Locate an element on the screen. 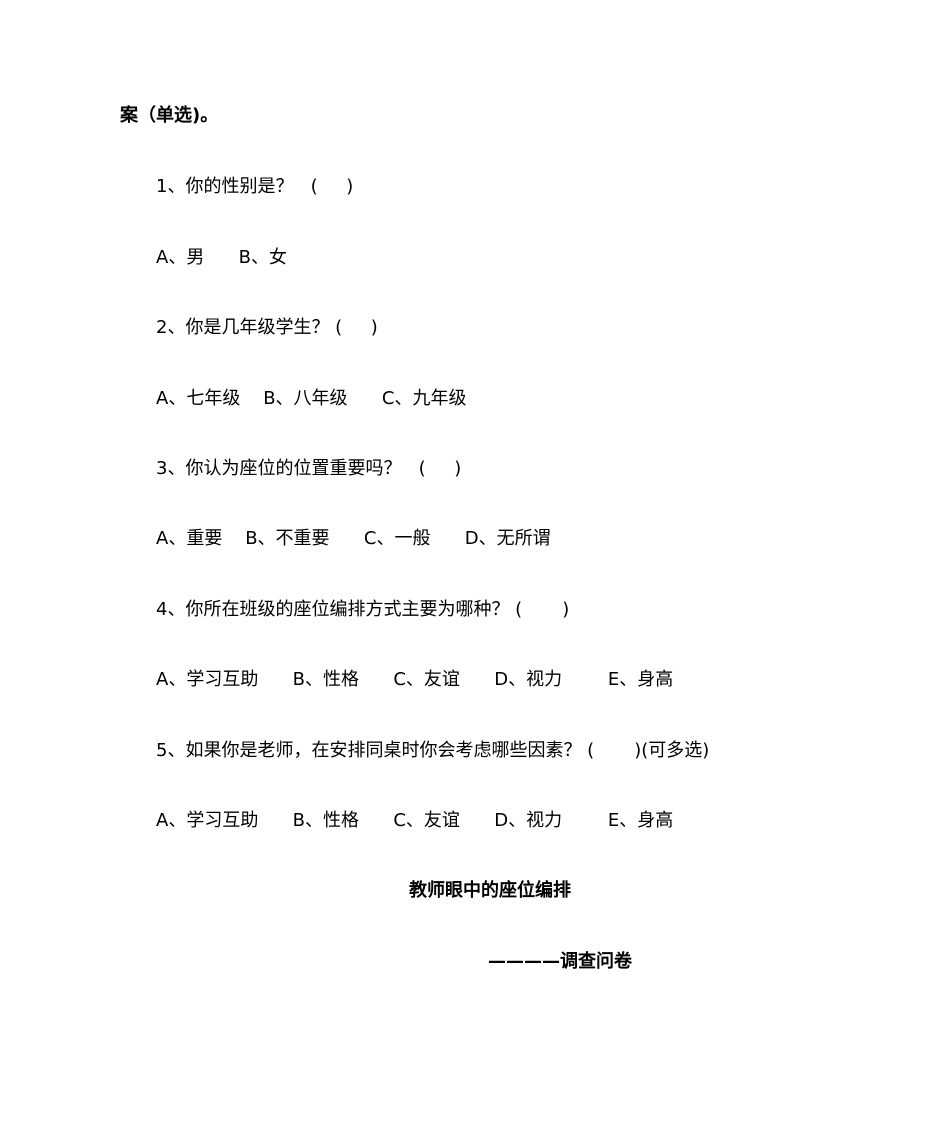 Image resolution: width=945 pixels, height=1123 pixels. question-2: 2、你是几年级学生？ ( ) is located at coordinates (267, 327).